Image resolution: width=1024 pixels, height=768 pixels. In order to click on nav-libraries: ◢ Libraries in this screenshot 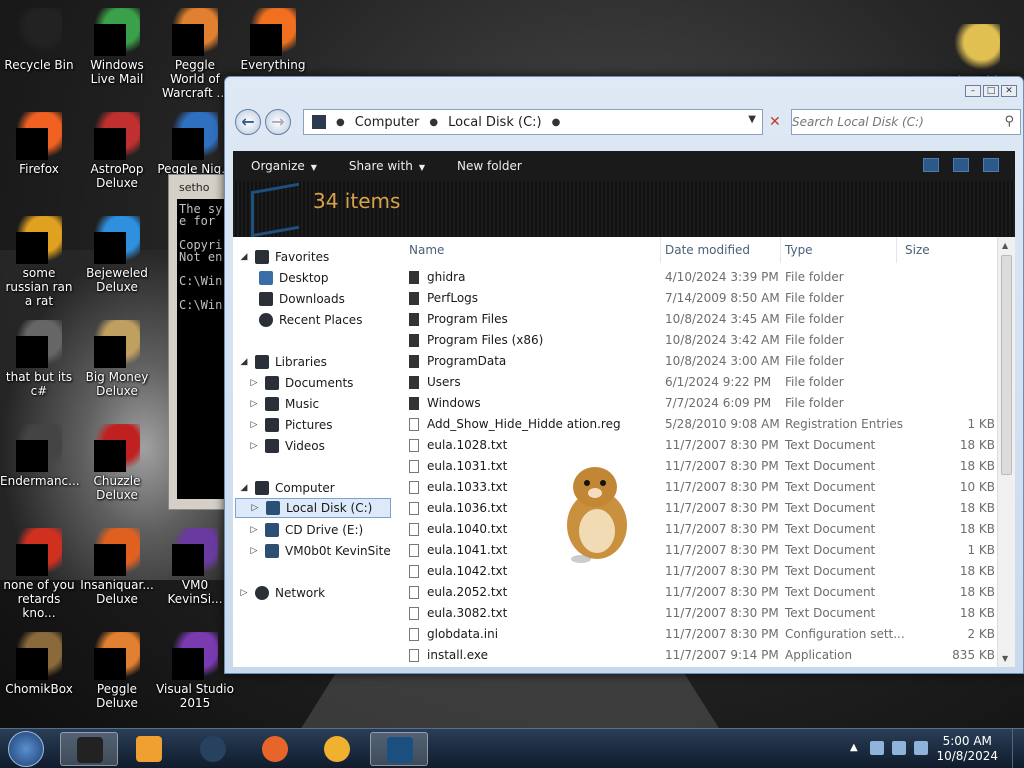, I will do `click(283, 362)`.